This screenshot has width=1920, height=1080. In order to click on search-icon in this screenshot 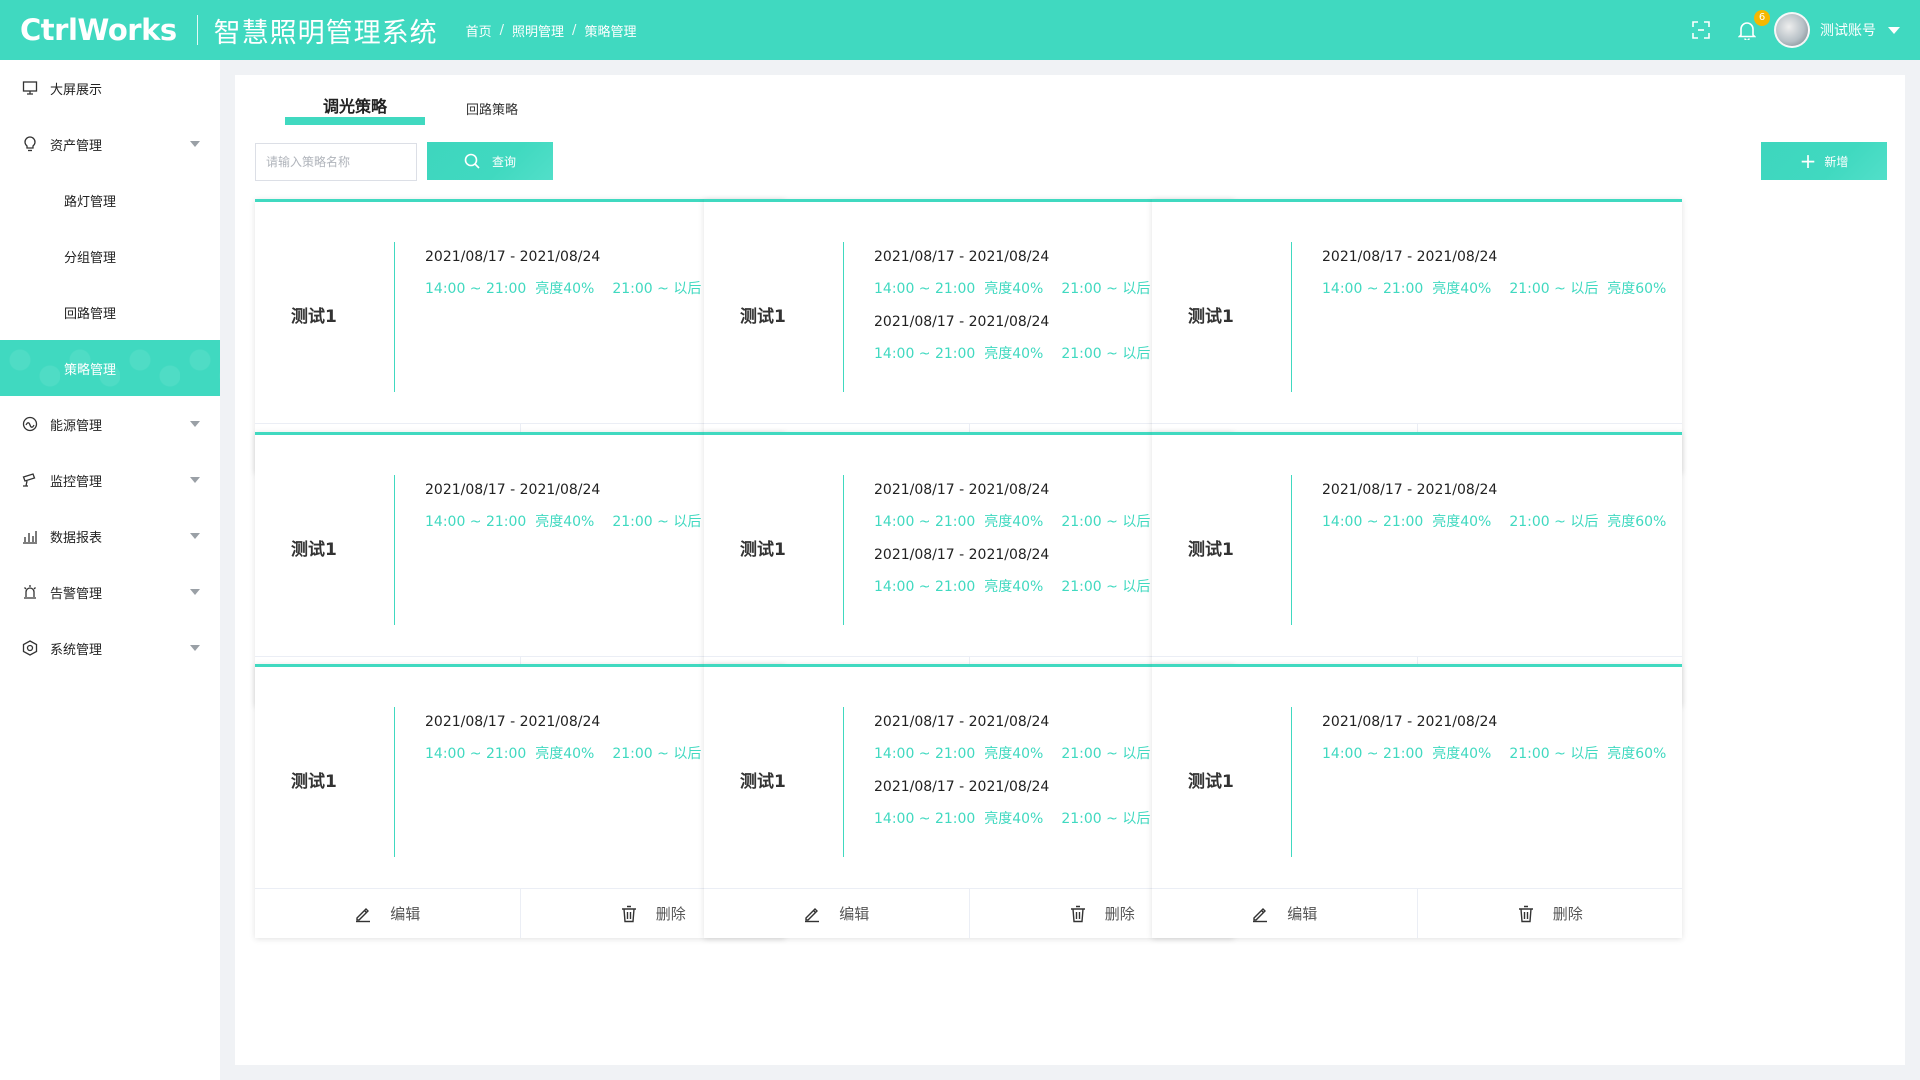, I will do `click(472, 161)`.